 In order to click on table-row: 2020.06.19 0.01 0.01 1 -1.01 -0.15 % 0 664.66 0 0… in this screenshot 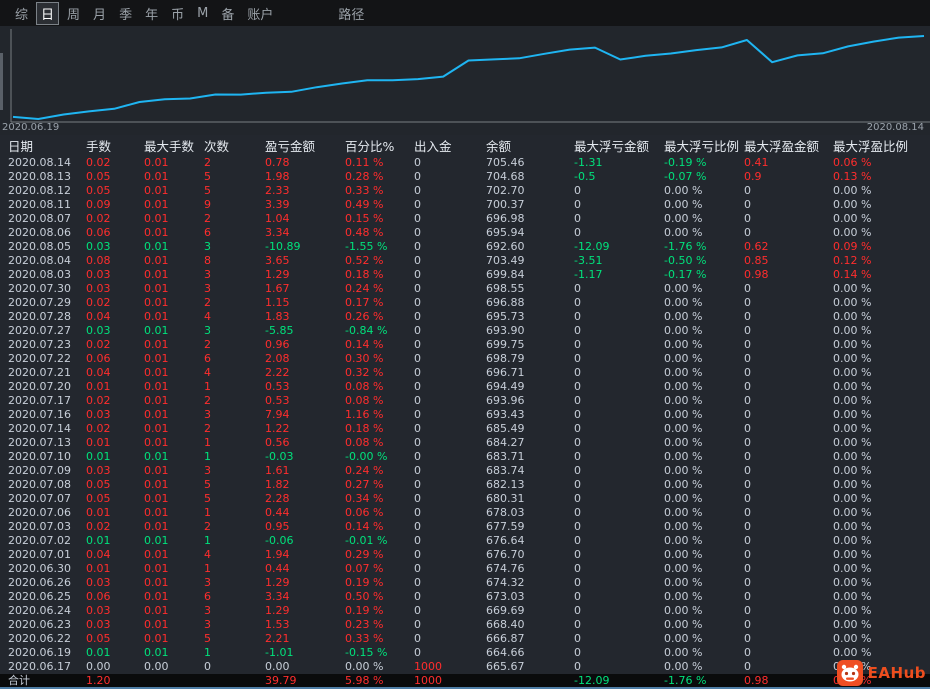, I will do `click(465, 653)`.